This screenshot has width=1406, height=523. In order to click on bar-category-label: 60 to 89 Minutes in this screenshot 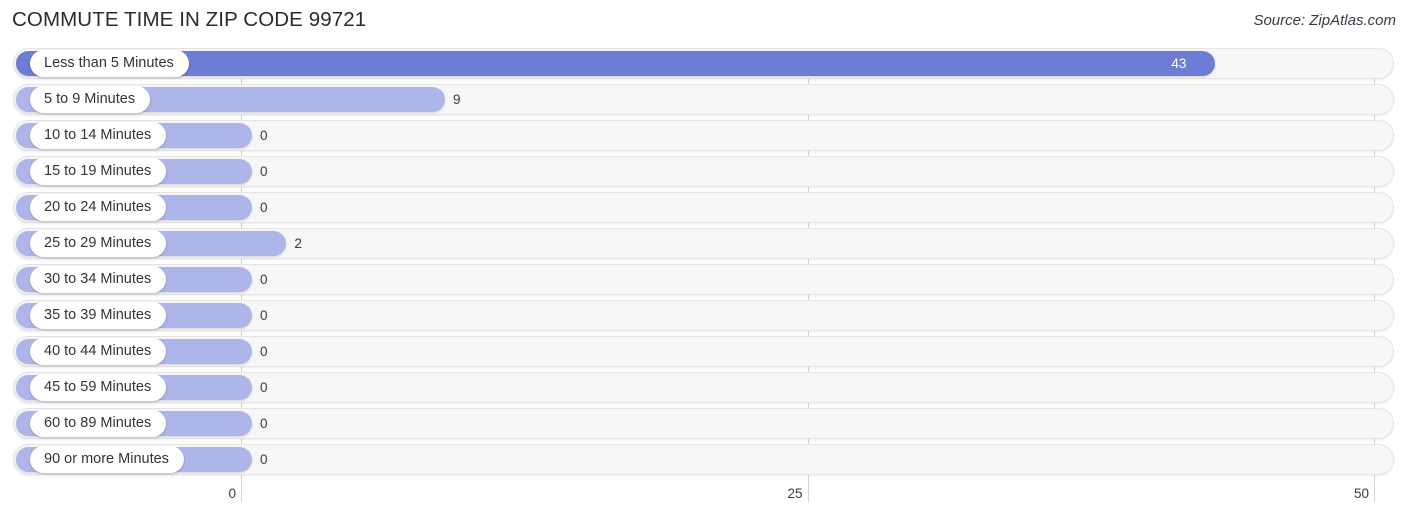, I will do `click(98, 423)`.